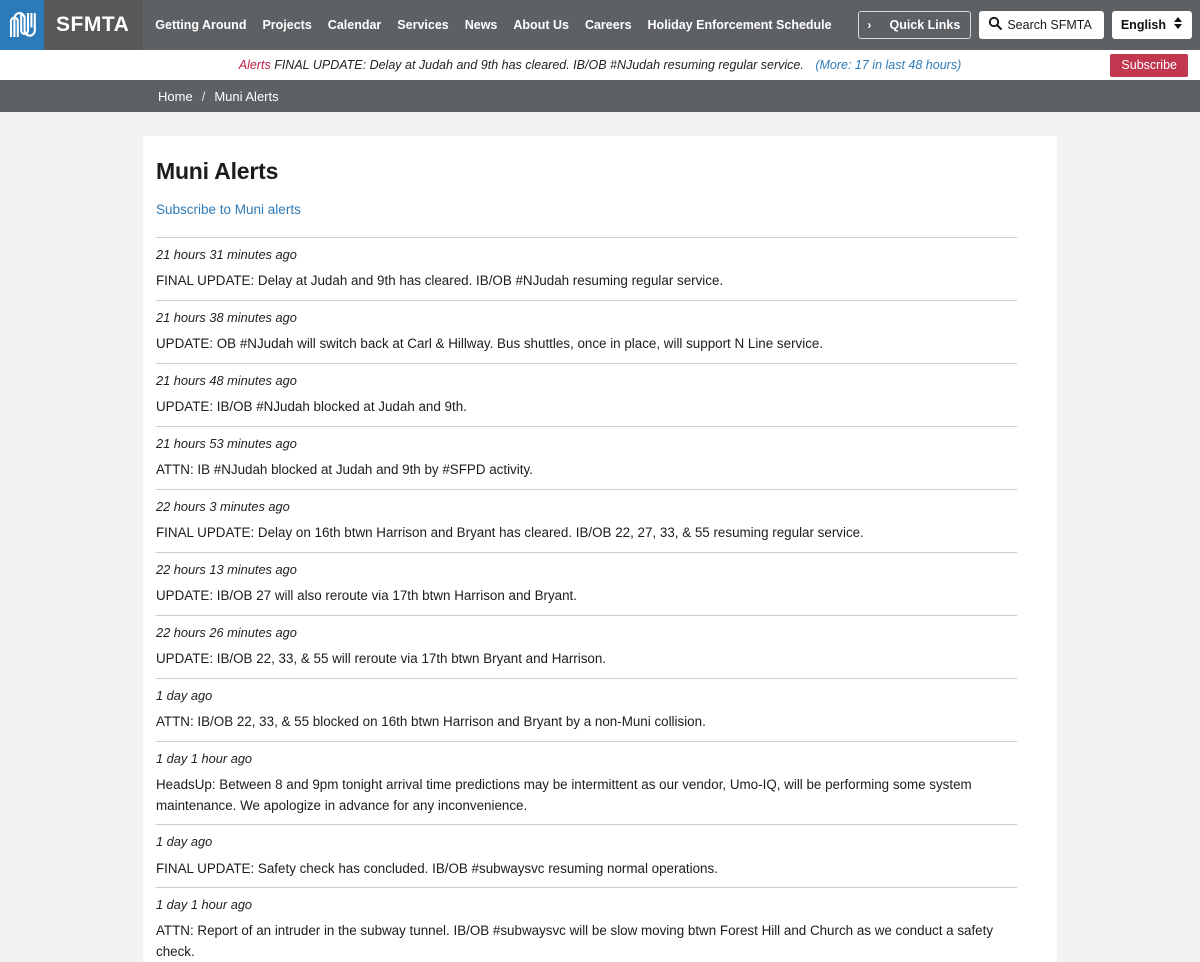 This screenshot has width=1200, height=962. Describe the element at coordinates (223, 506) in the screenshot. I see `alert-timestamp: 22 hours 3 minutes ago` at that location.